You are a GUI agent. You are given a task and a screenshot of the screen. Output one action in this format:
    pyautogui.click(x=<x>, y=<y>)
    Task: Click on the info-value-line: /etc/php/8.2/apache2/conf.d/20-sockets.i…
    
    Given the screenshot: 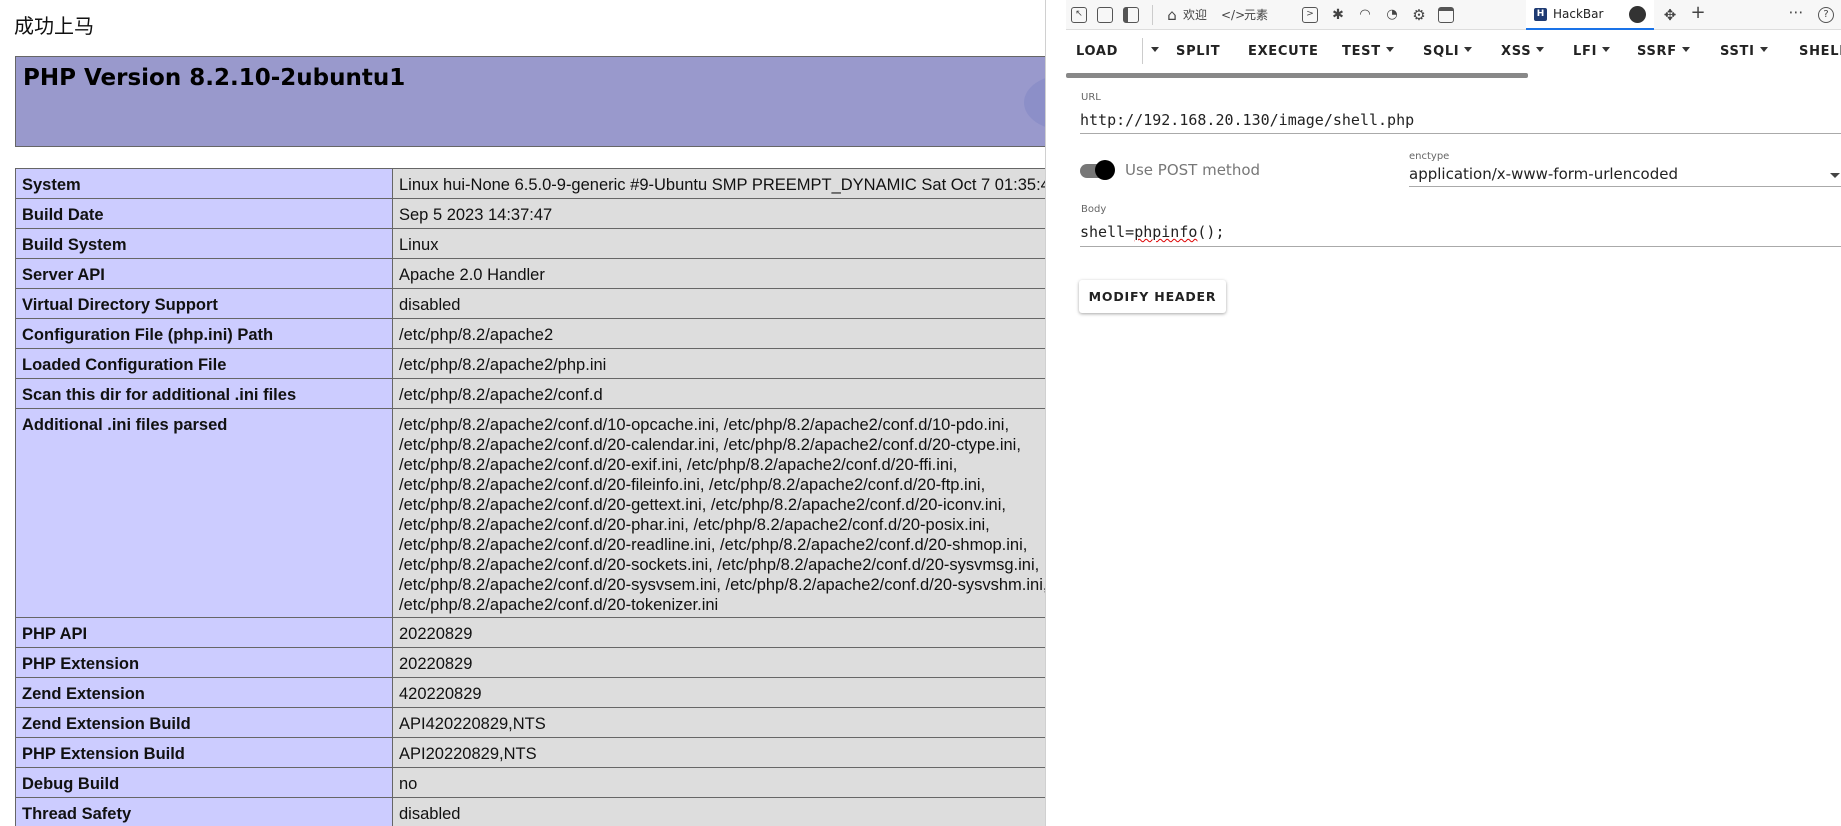 What is the action you would take?
    pyautogui.click(x=719, y=565)
    